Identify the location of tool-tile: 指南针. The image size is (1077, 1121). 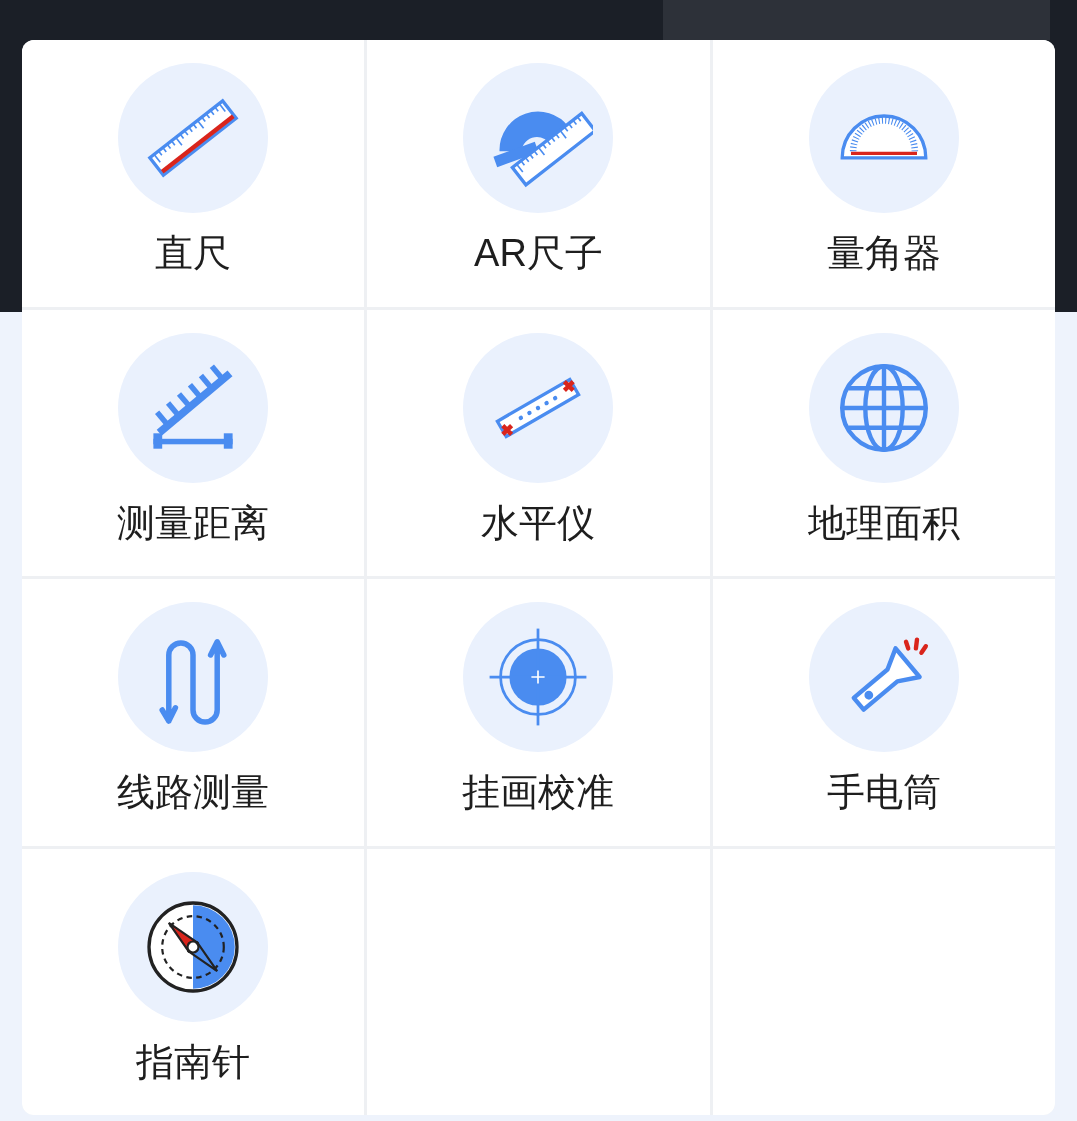
(193, 981).